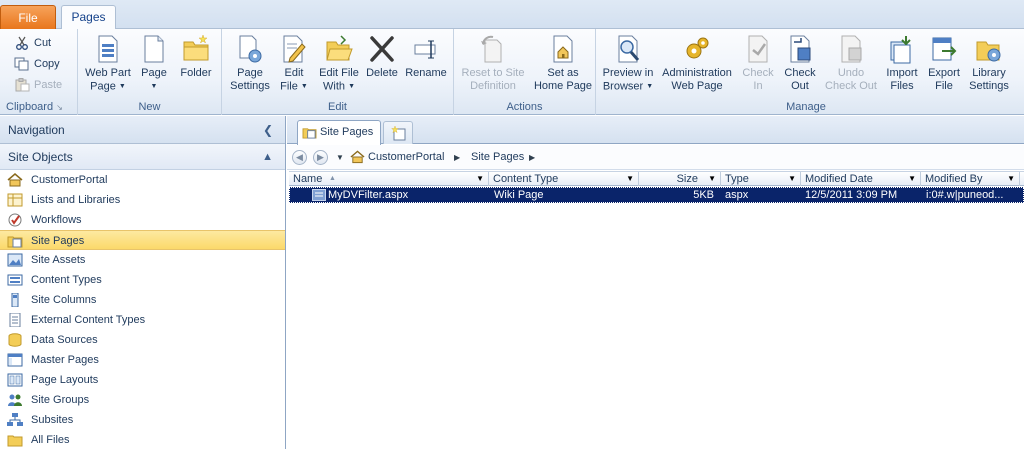 This screenshot has width=1024, height=449. What do you see at coordinates (628, 66) in the screenshot?
I see `preview-in-browser-button: Preview in Browser ▼` at bounding box center [628, 66].